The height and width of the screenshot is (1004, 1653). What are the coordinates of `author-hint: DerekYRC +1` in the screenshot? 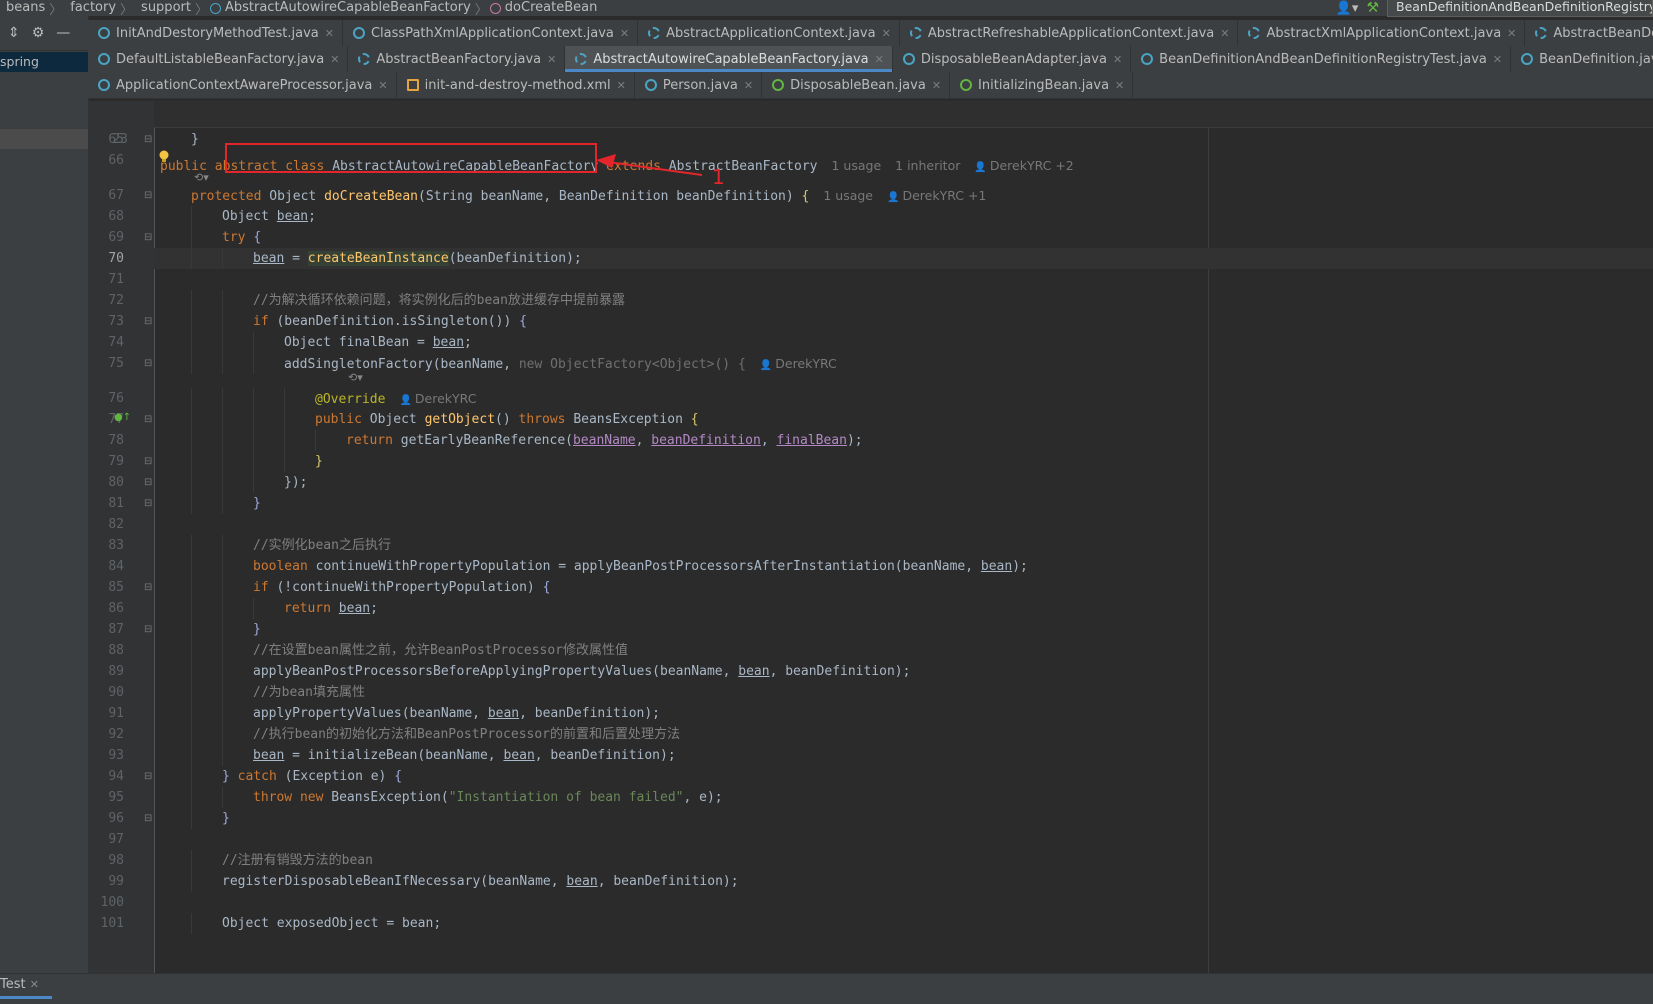 It's located at (944, 195).